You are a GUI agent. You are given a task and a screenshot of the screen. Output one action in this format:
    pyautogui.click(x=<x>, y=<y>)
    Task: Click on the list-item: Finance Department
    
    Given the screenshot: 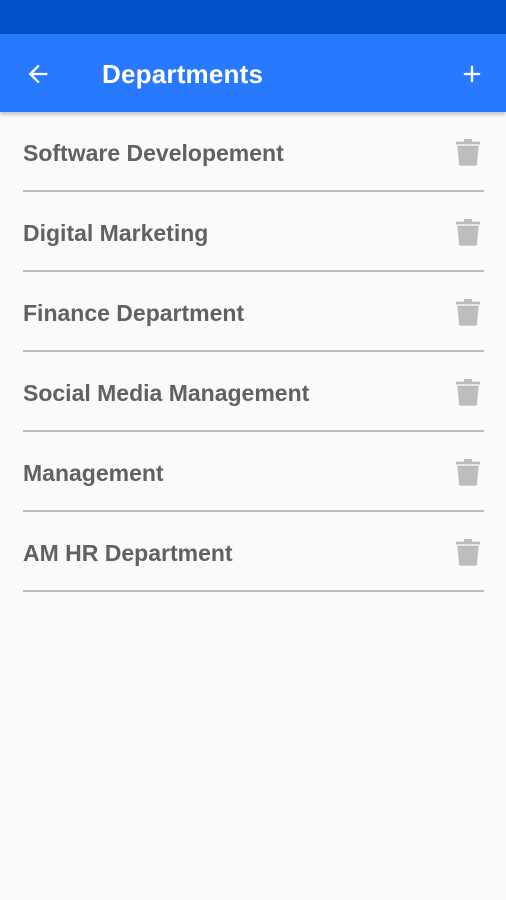 What is the action you would take?
    pyautogui.click(x=253, y=312)
    